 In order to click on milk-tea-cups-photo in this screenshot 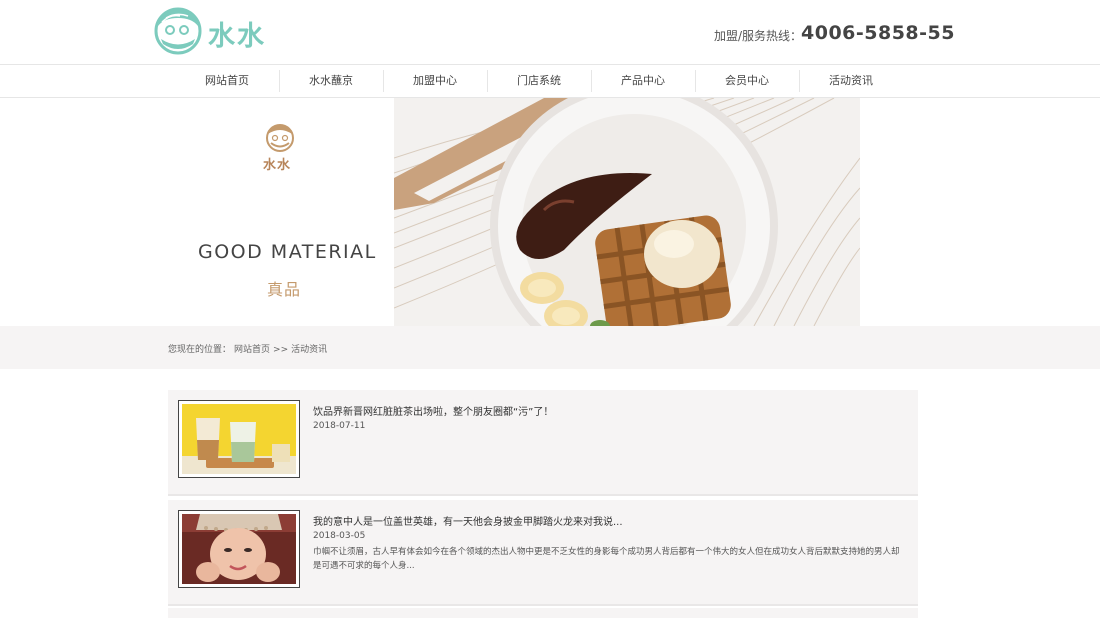, I will do `click(239, 439)`.